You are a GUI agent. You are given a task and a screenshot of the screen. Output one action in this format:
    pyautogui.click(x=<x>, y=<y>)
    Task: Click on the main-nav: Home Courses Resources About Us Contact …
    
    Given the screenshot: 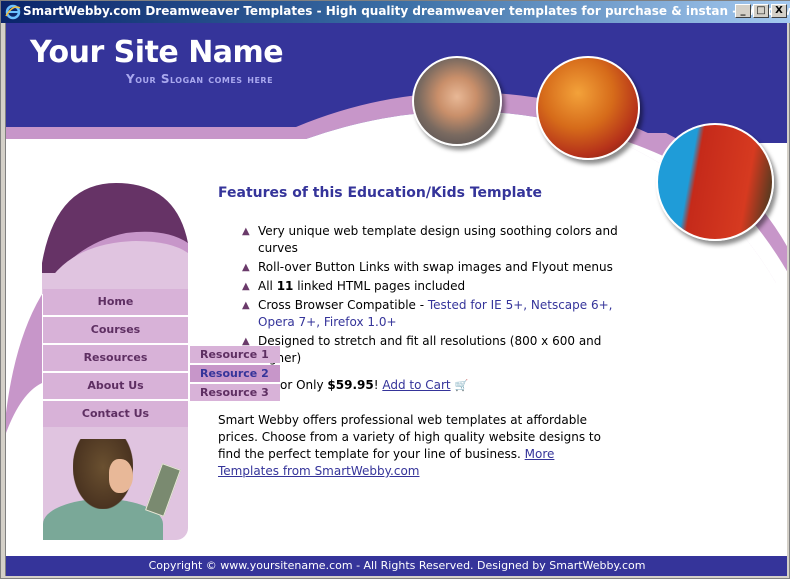 What is the action you would take?
    pyautogui.click(x=115, y=359)
    